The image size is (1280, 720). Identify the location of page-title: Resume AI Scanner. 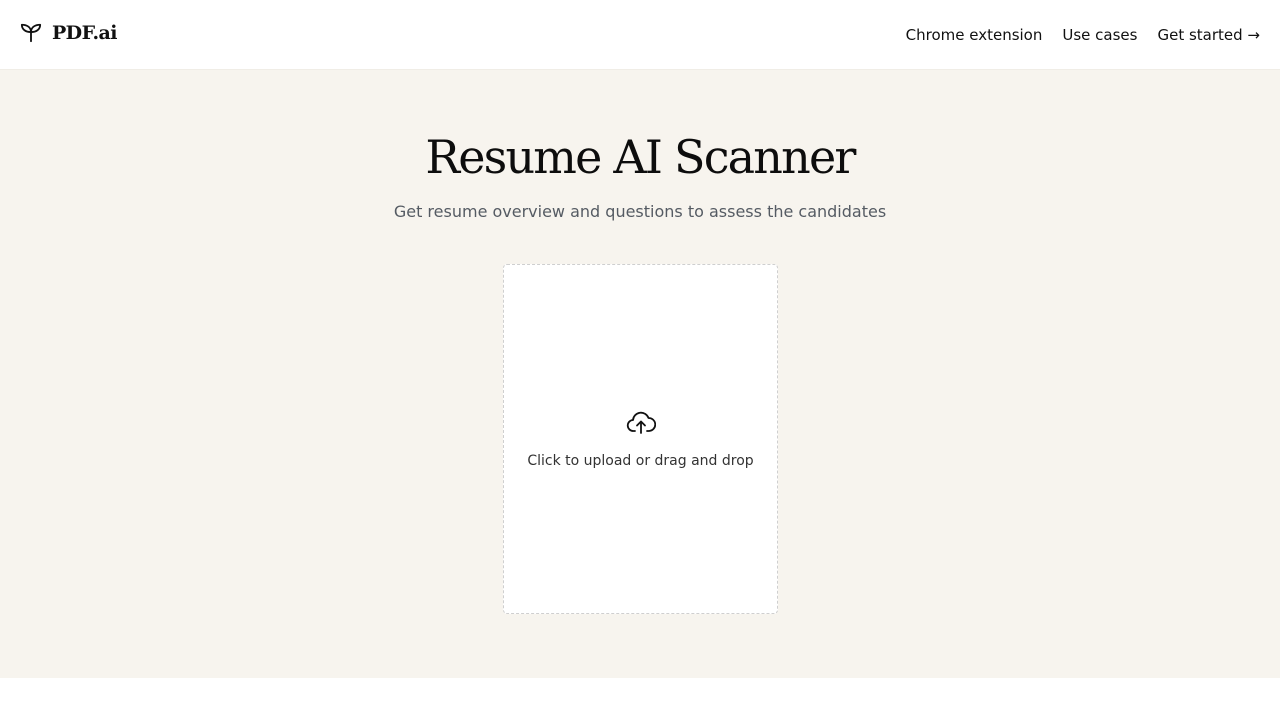
(640, 157).